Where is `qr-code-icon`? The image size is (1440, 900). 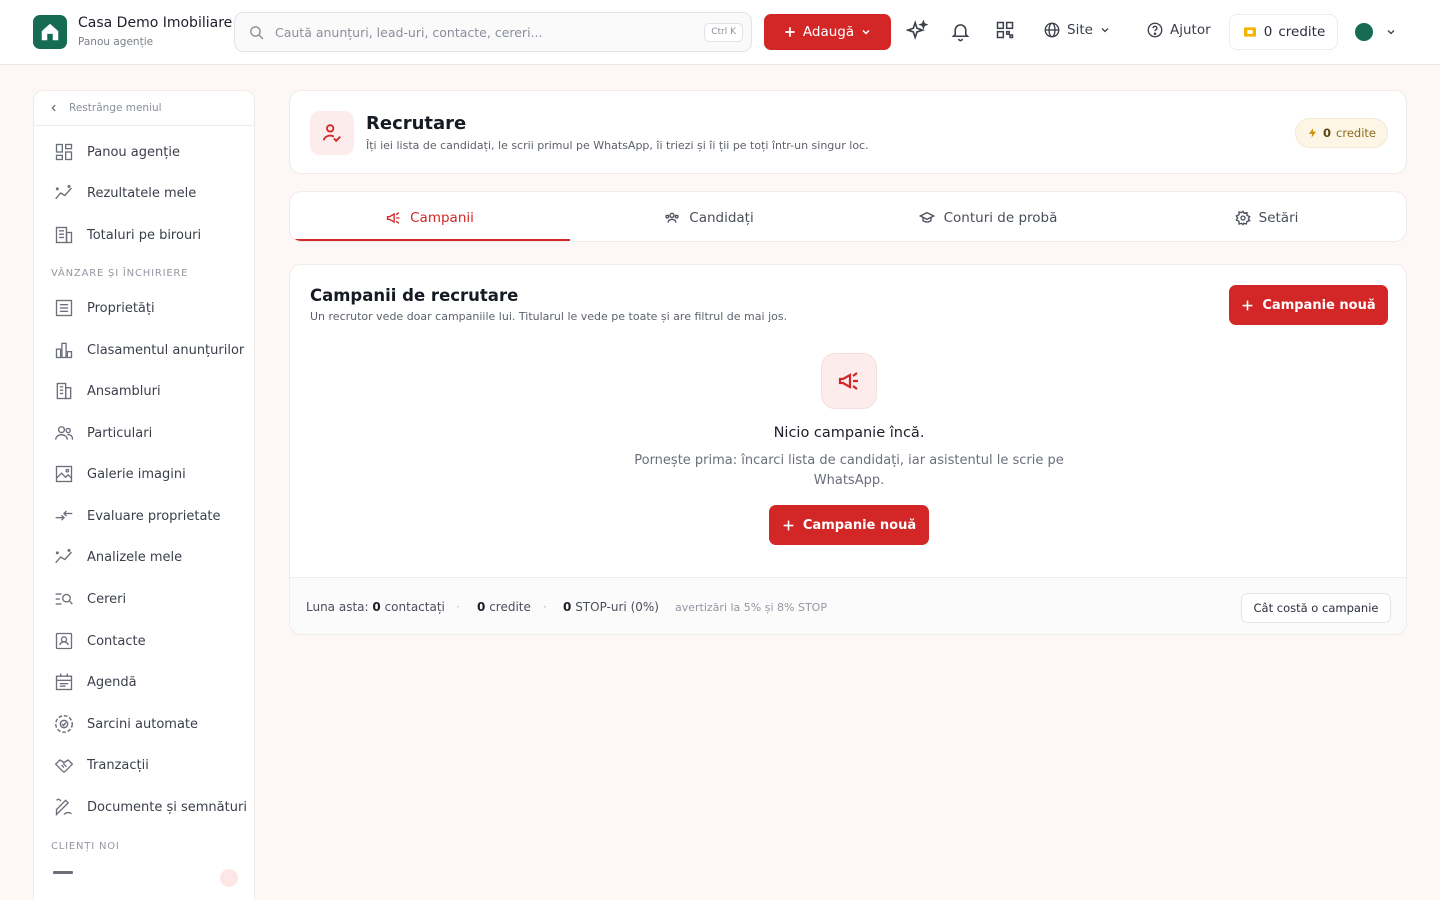
qr-code-icon is located at coordinates (1005, 30).